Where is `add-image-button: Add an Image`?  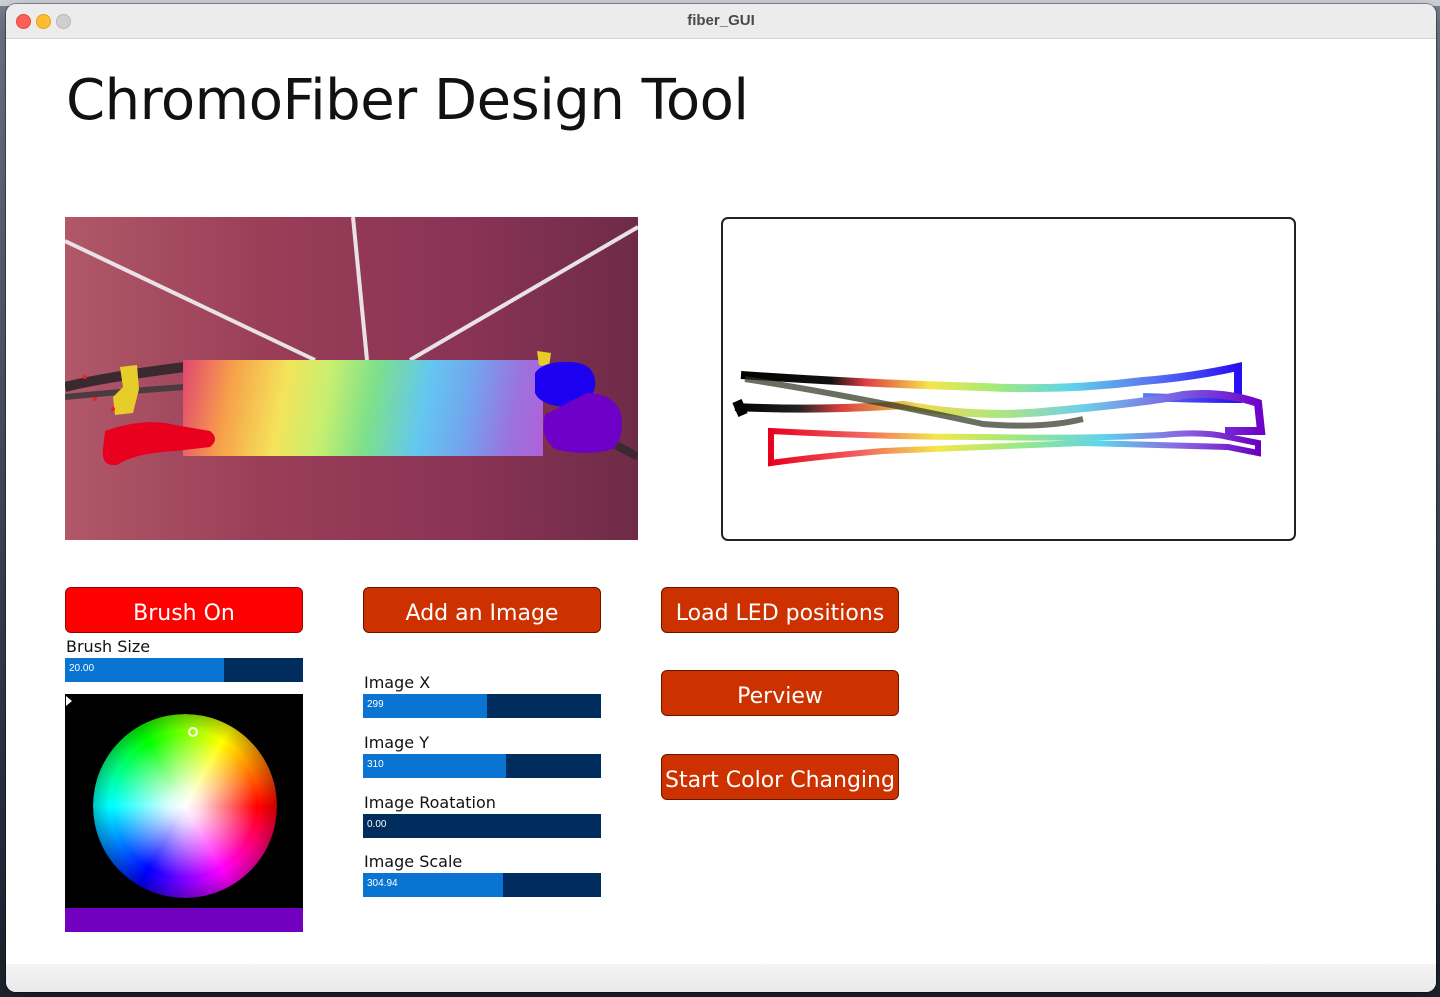
add-image-button: Add an Image is located at coordinates (482, 610).